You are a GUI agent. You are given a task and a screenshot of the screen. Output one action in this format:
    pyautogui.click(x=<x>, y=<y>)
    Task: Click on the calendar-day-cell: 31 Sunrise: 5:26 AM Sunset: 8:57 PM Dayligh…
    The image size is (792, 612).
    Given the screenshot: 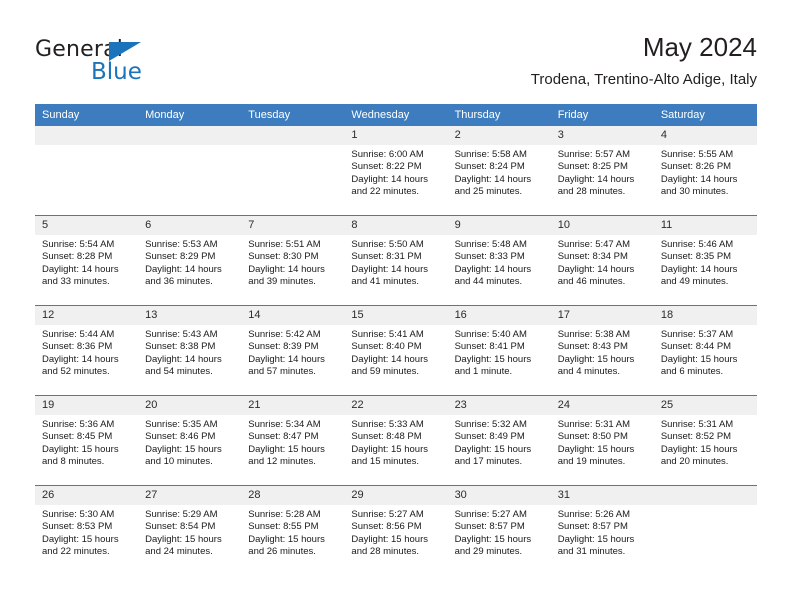 What is the action you would take?
    pyautogui.click(x=602, y=530)
    